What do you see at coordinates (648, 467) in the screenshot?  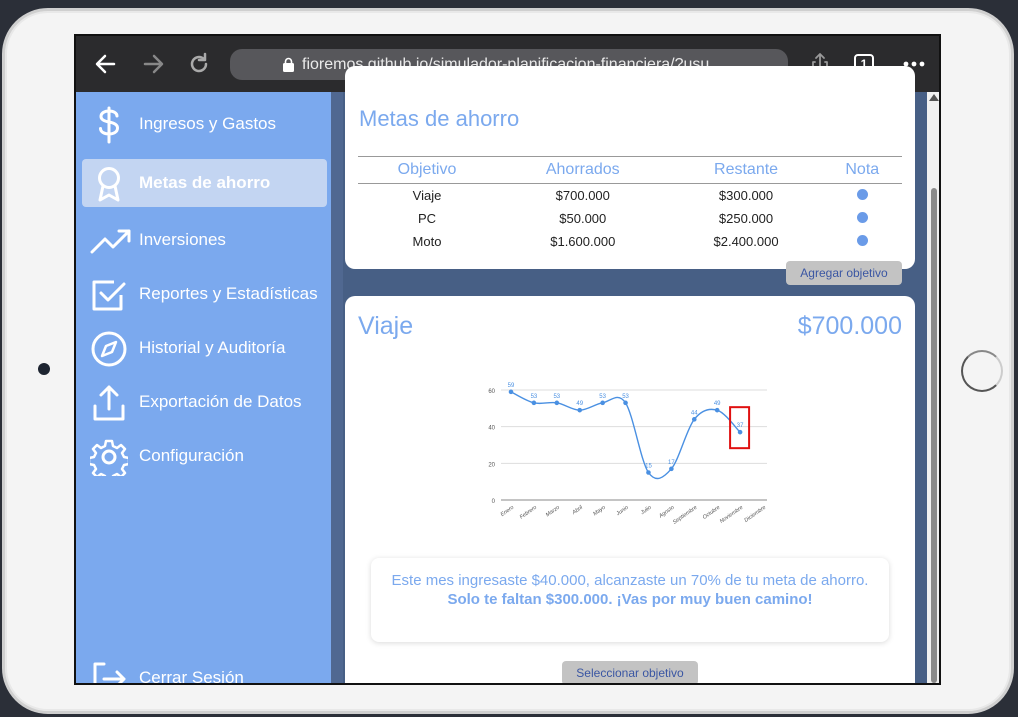 I see `data-label: 15` at bounding box center [648, 467].